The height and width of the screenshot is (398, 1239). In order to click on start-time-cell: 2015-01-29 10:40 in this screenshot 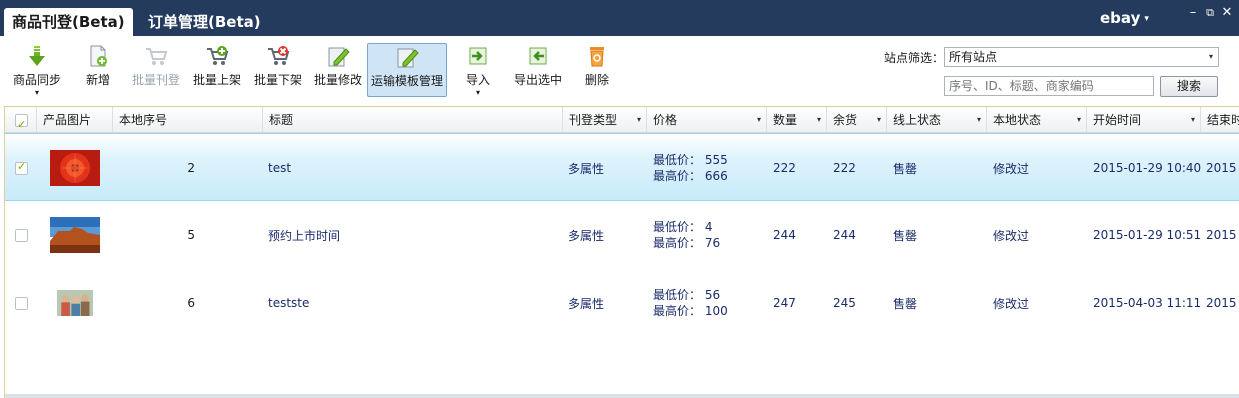, I will do `click(1147, 168)`.